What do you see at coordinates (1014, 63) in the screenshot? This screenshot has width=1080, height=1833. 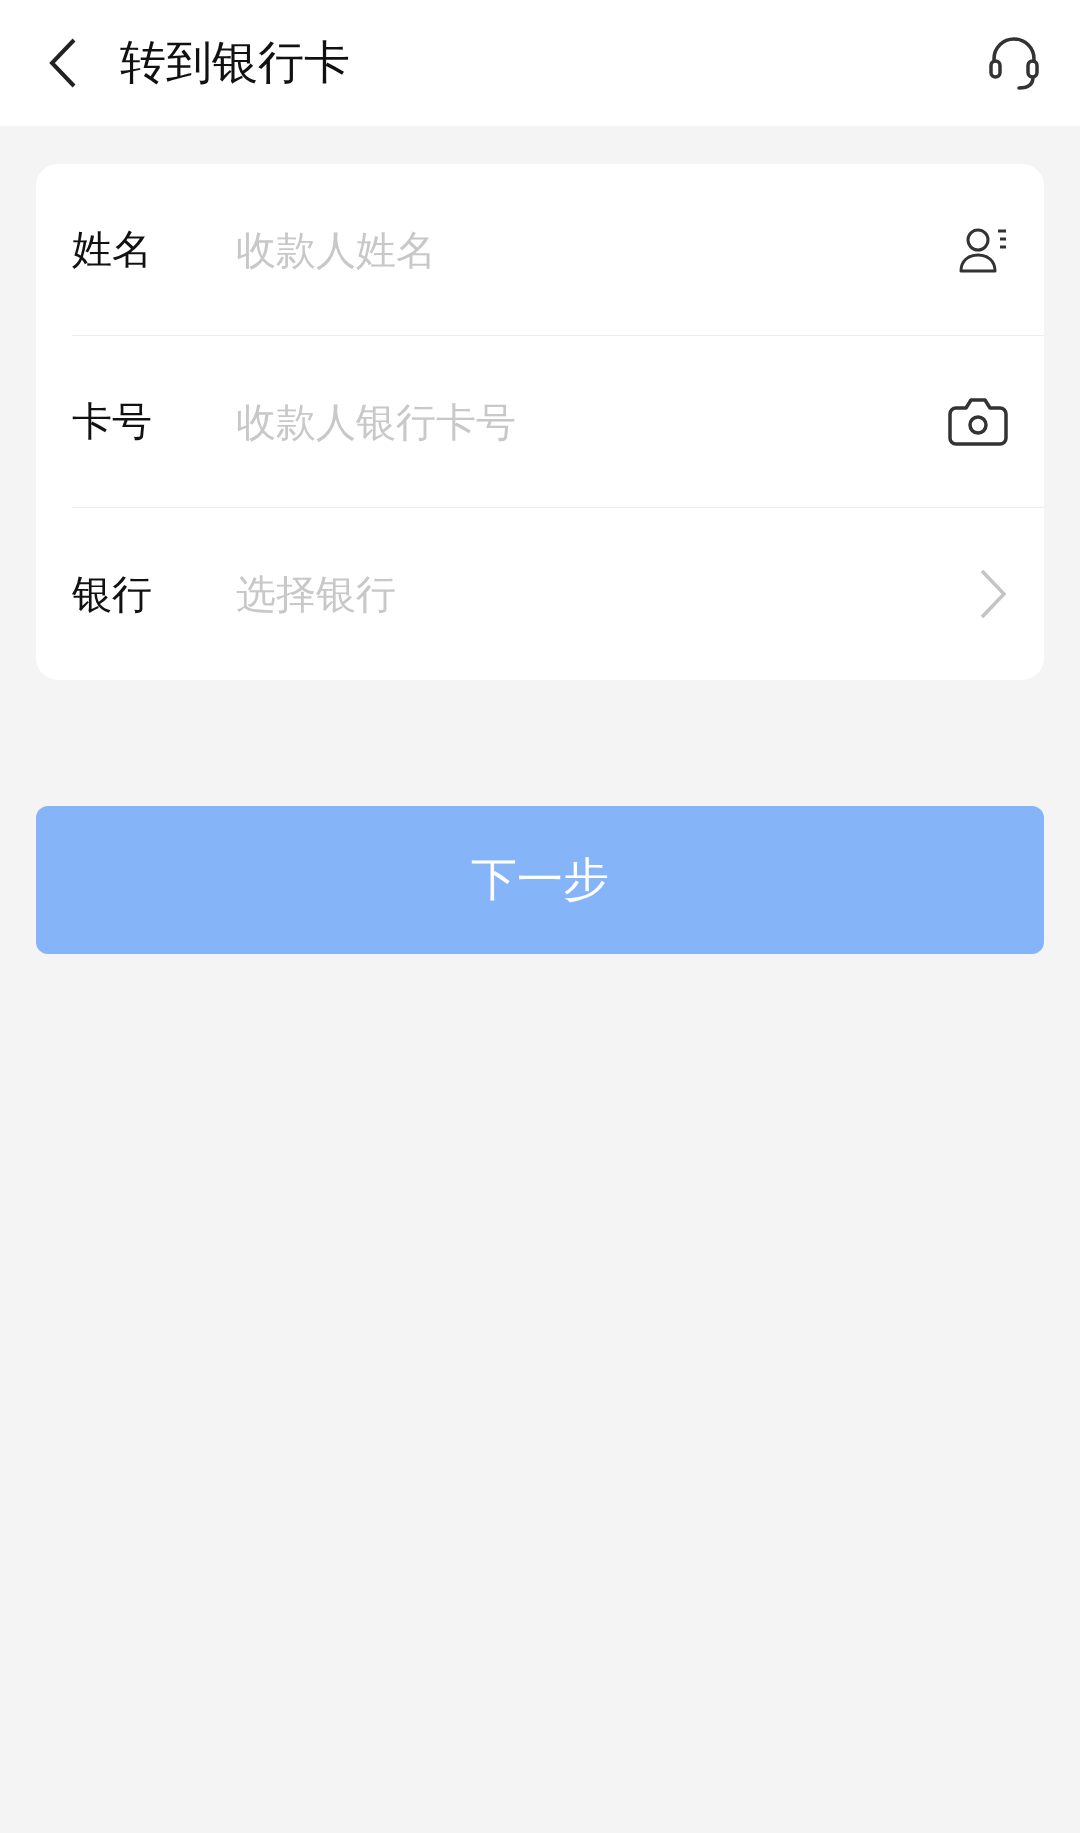 I see `headset-icon` at bounding box center [1014, 63].